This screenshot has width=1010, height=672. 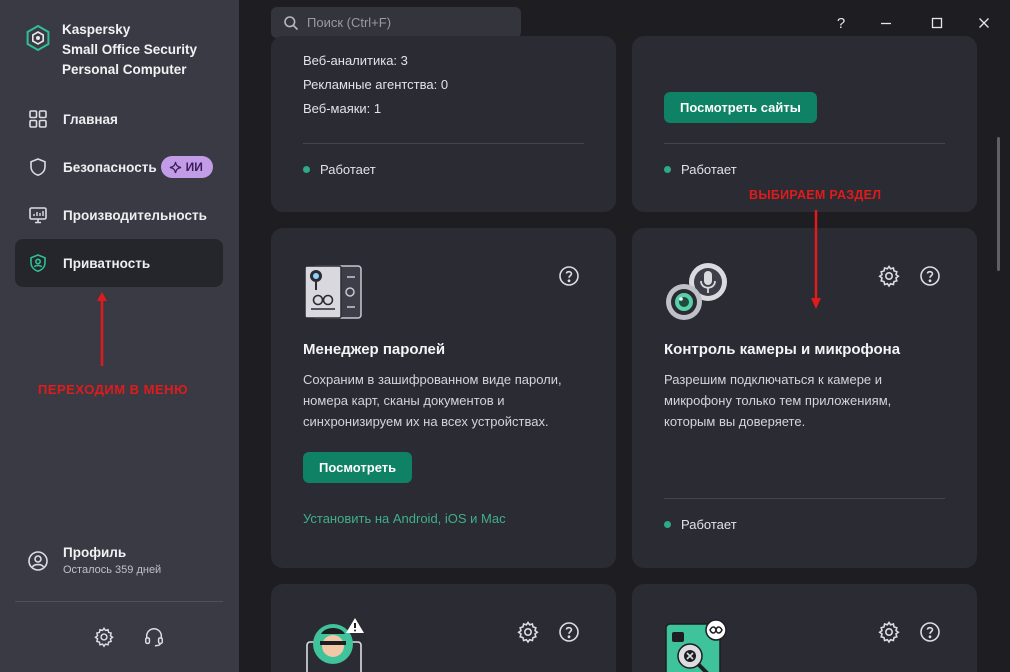 I want to click on minimize-icon, so click(x=886, y=23).